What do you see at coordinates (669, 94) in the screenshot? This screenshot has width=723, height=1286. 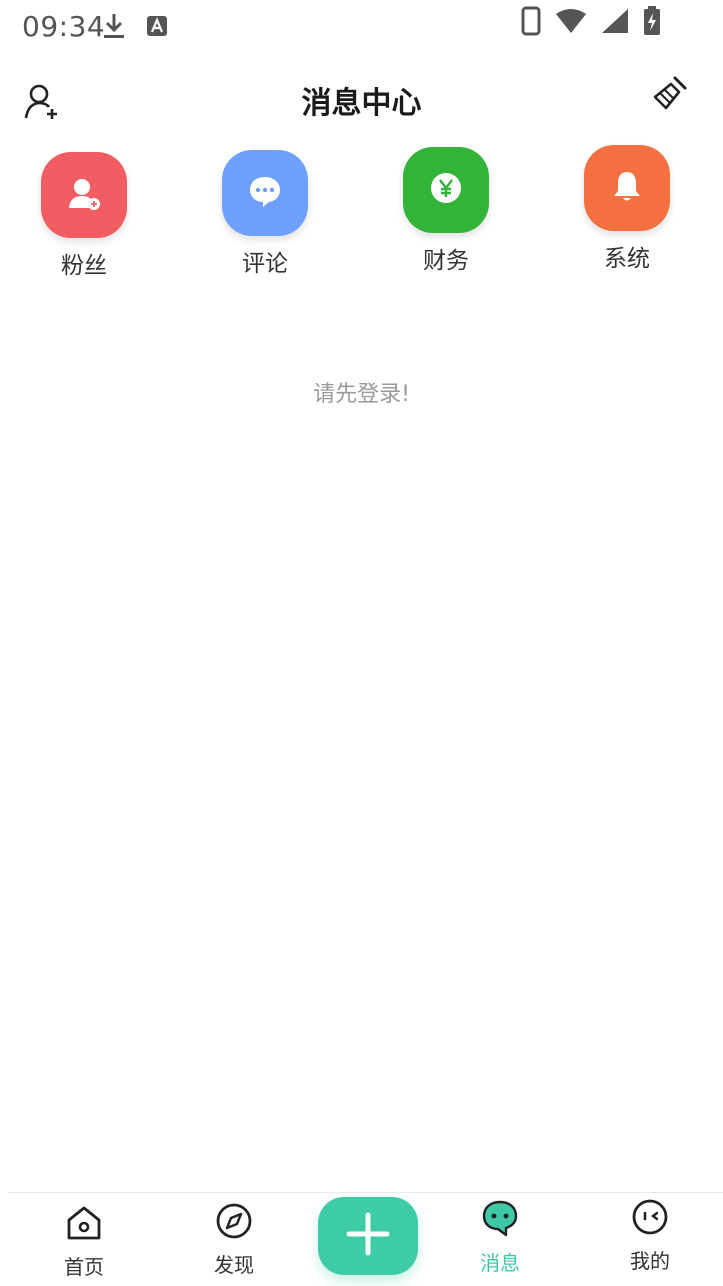 I see `clear-button` at bounding box center [669, 94].